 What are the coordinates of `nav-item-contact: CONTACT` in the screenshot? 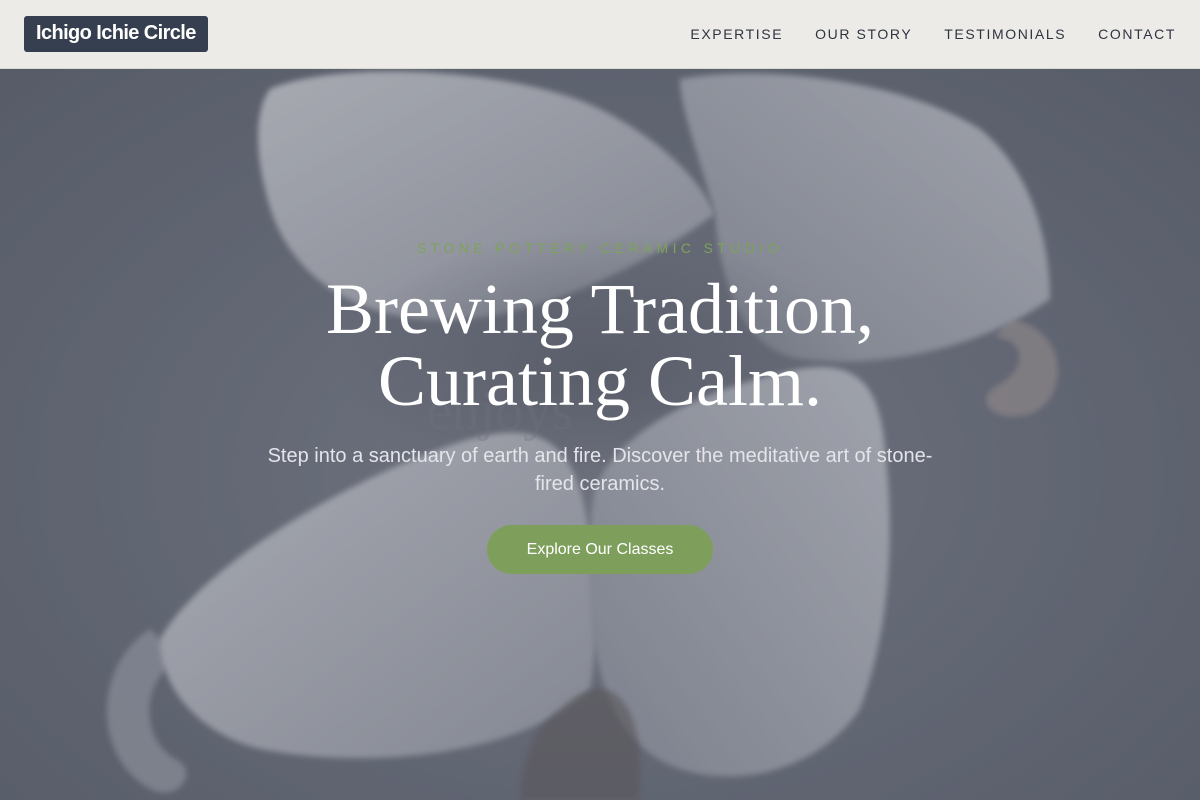 It's located at (1137, 34).